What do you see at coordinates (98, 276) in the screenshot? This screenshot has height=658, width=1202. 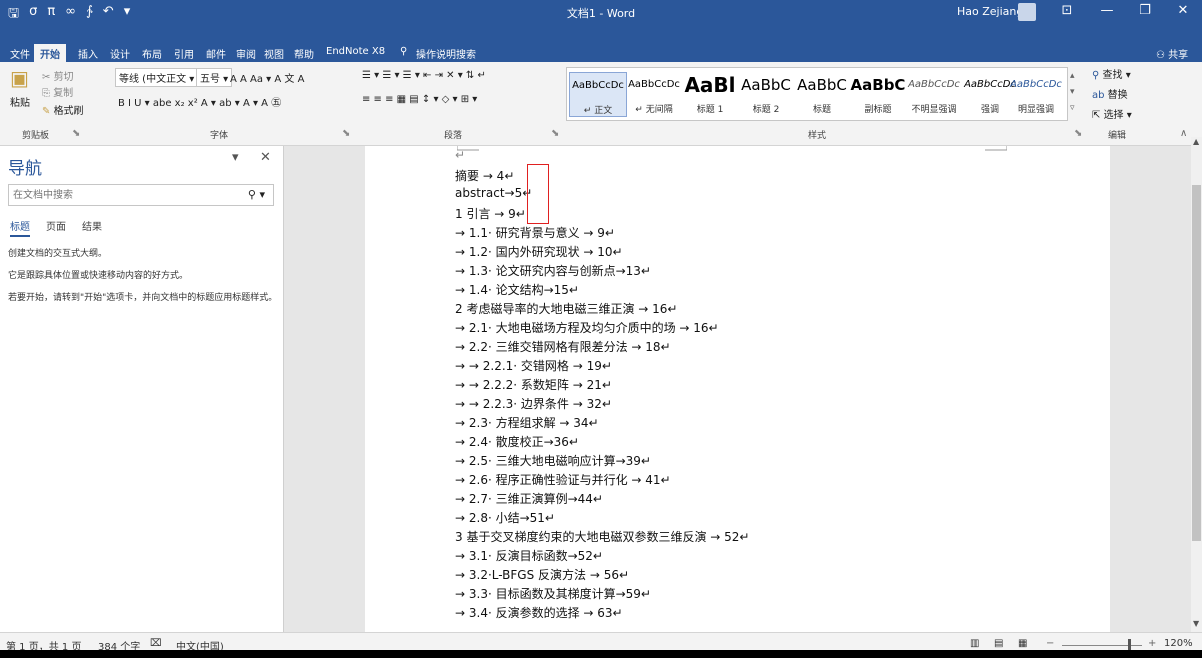 I see `nav-message: 它是跟踪具体位置或快速移动内容的好方式。` at bounding box center [98, 276].